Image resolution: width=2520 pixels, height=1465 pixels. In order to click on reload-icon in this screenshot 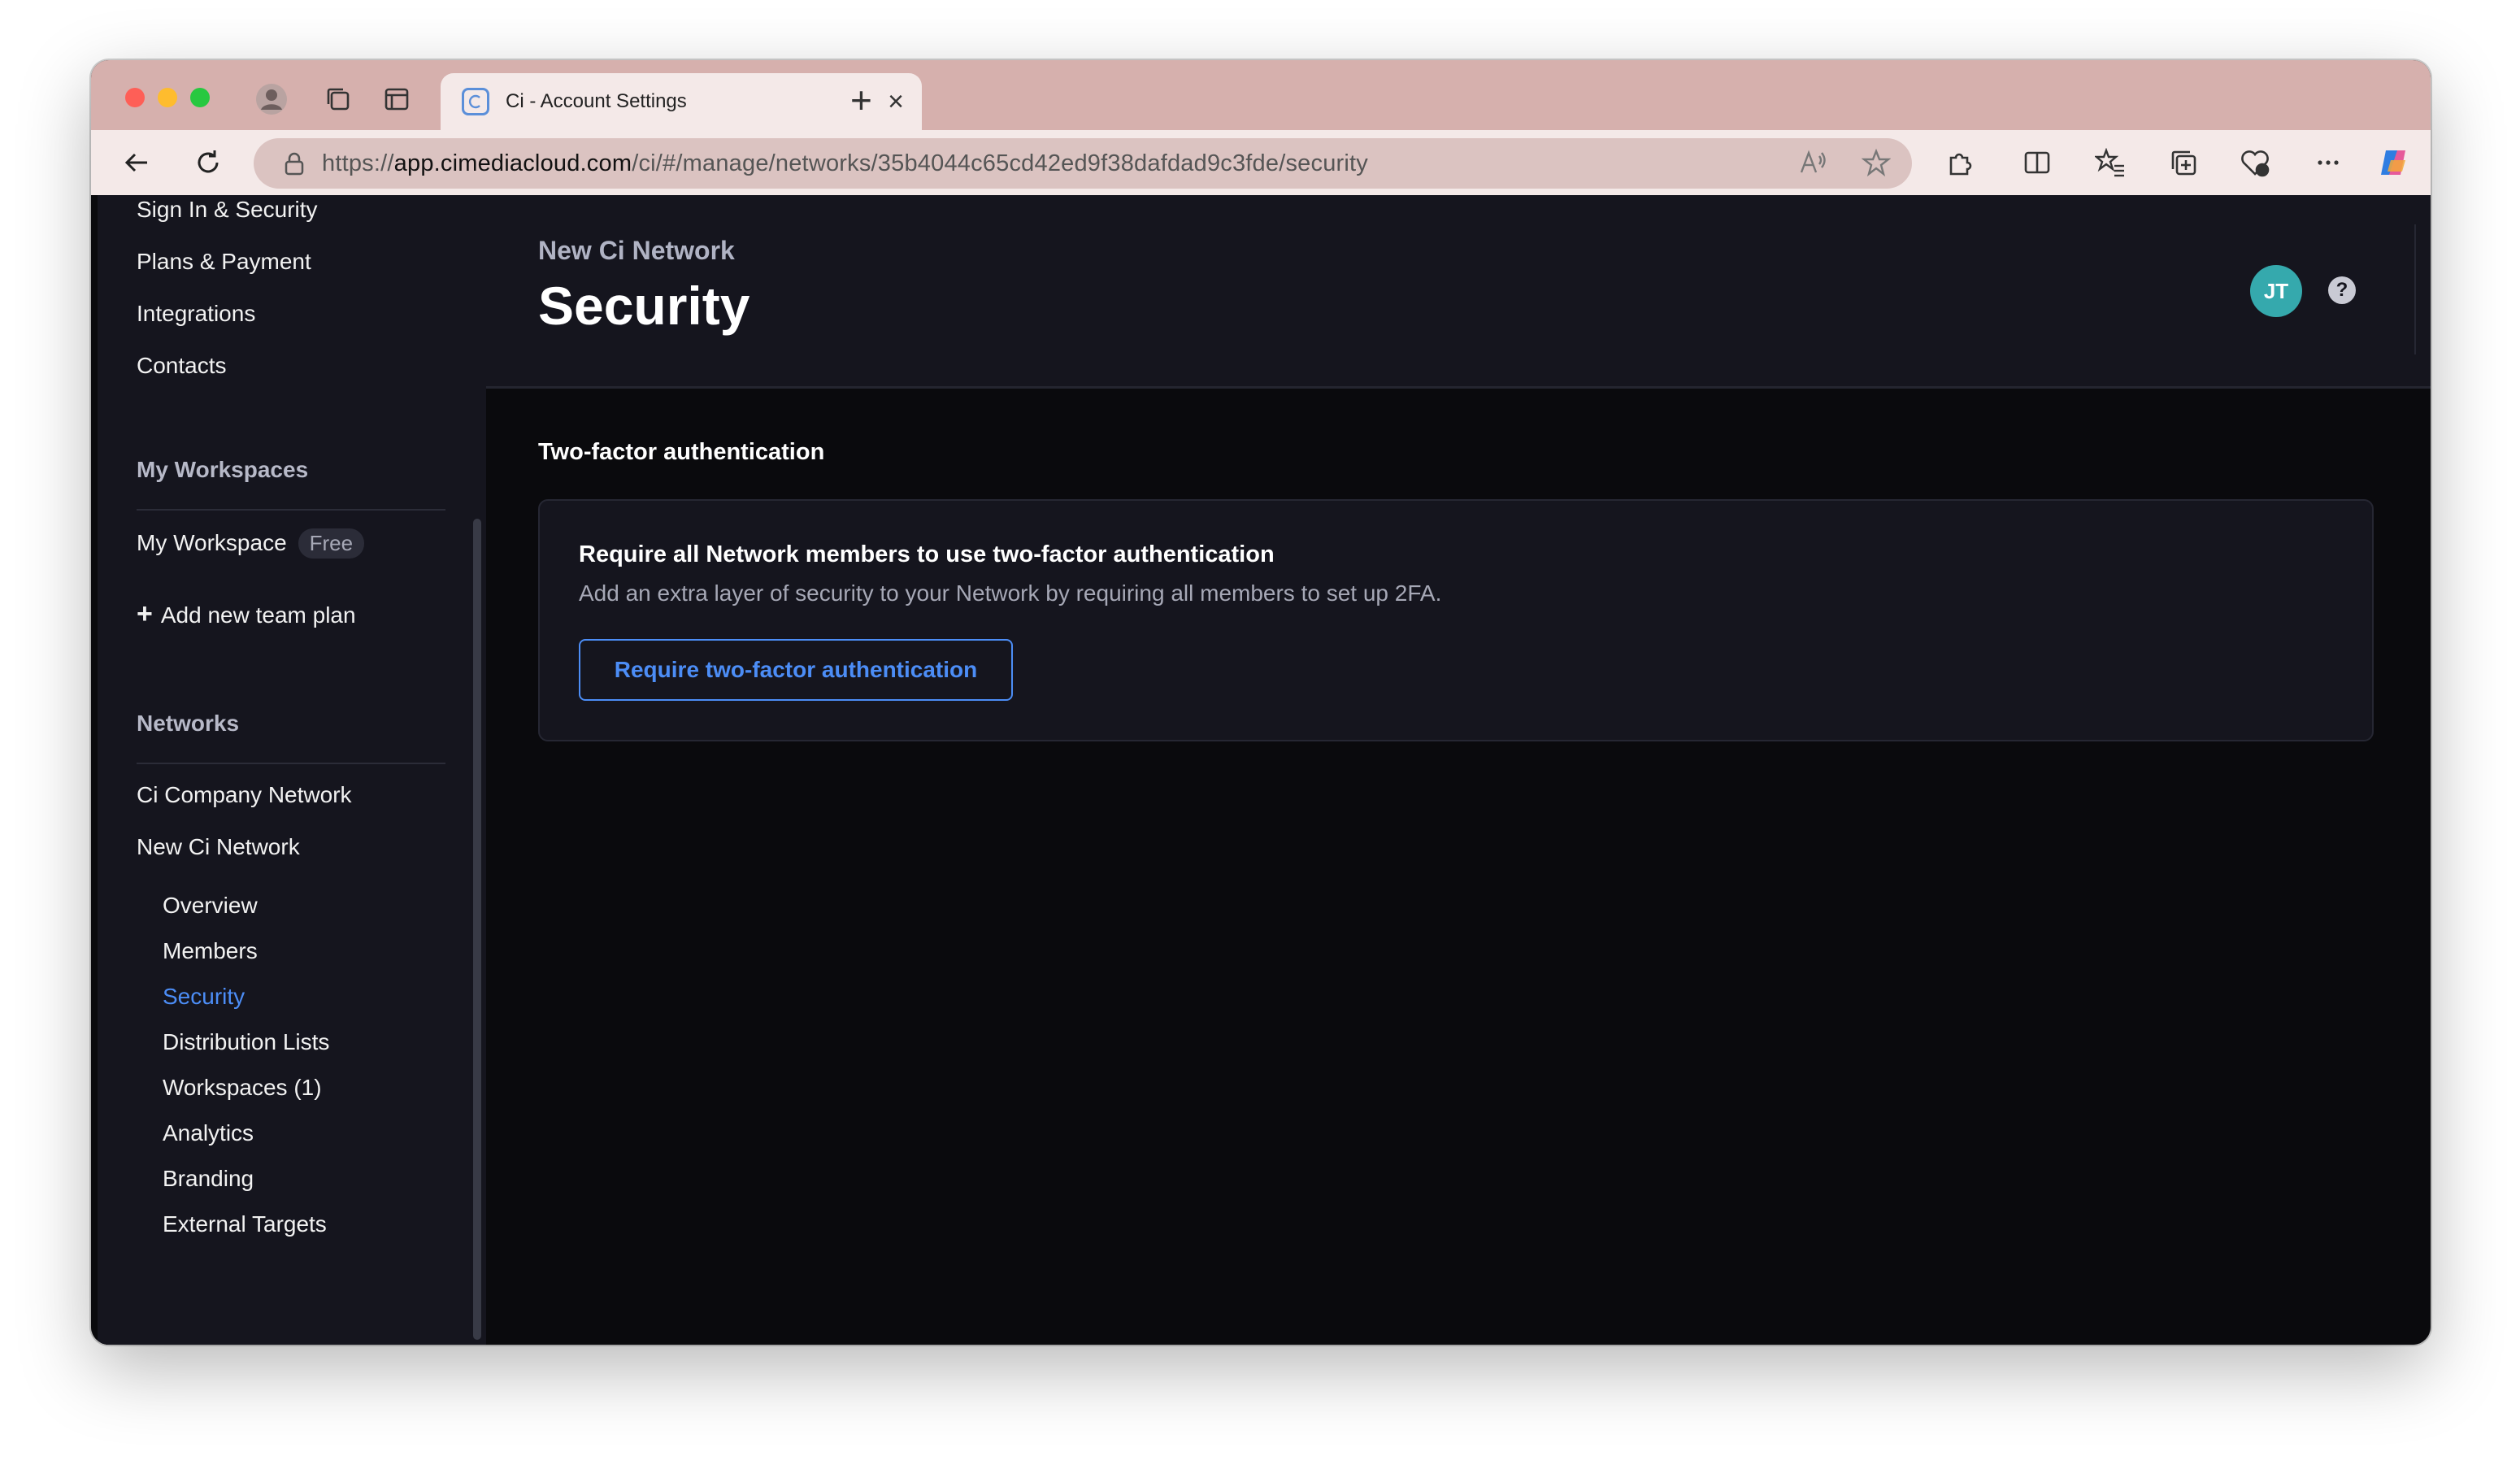, I will do `click(208, 162)`.